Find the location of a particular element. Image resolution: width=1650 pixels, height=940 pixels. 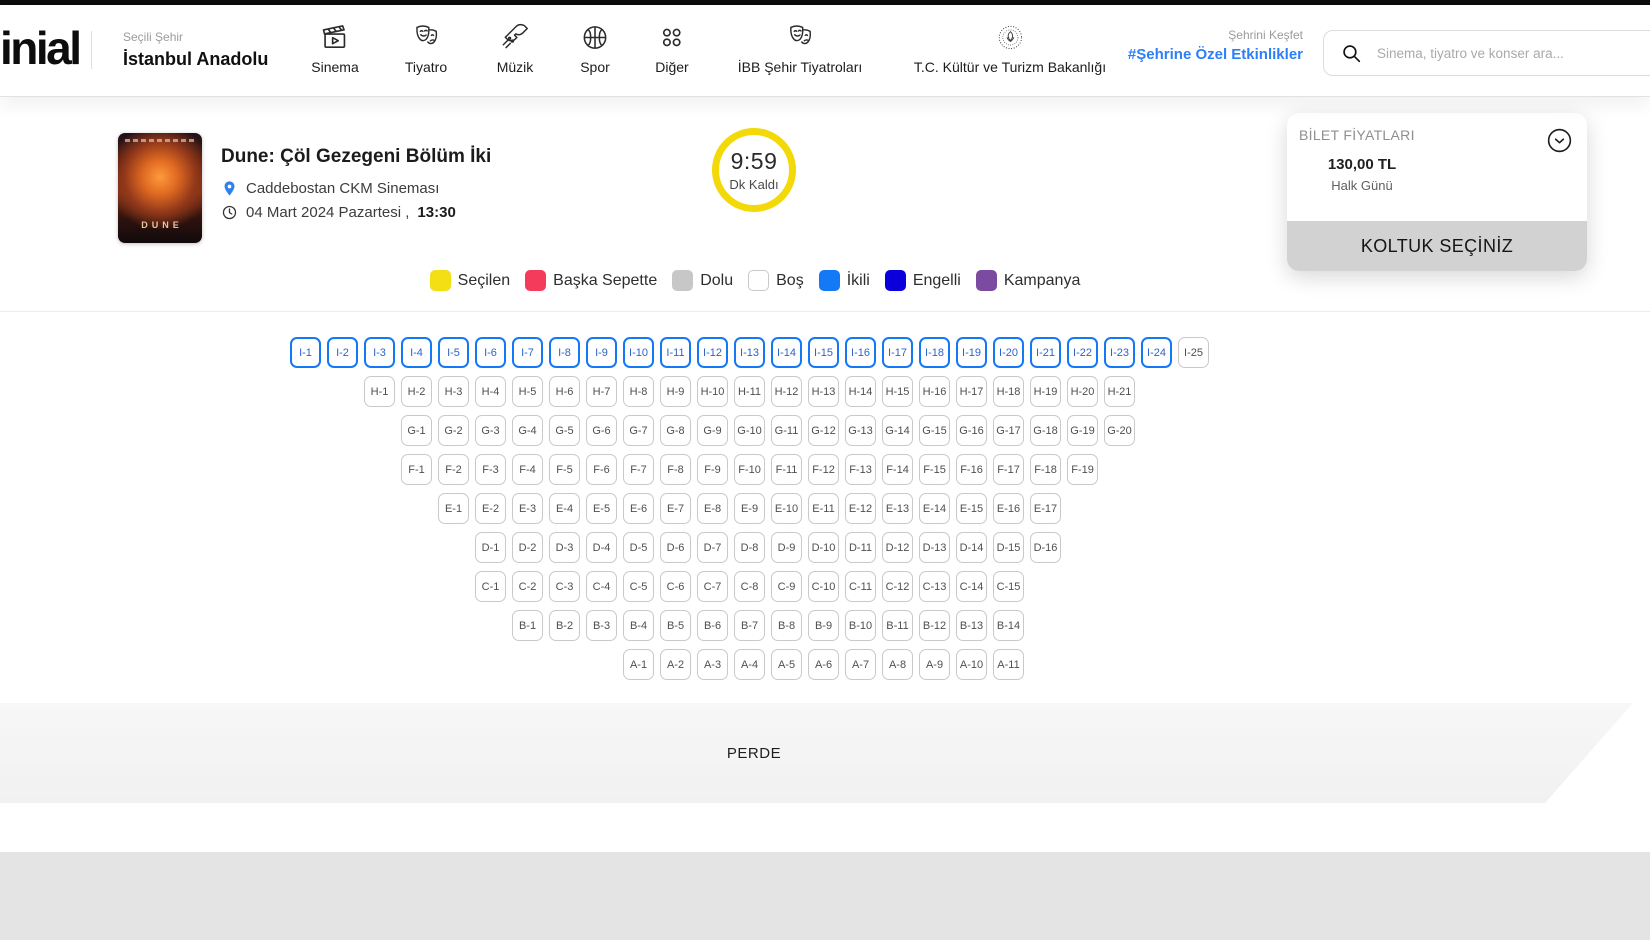

seat-G-6: G-6 is located at coordinates (601, 430).